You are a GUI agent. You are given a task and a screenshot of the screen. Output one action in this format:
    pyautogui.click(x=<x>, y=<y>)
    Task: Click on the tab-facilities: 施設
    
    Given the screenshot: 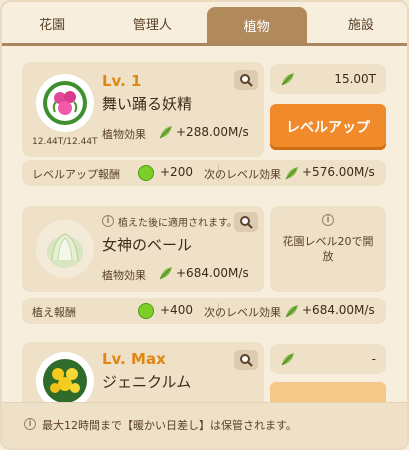 What is the action you would take?
    pyautogui.click(x=359, y=23)
    